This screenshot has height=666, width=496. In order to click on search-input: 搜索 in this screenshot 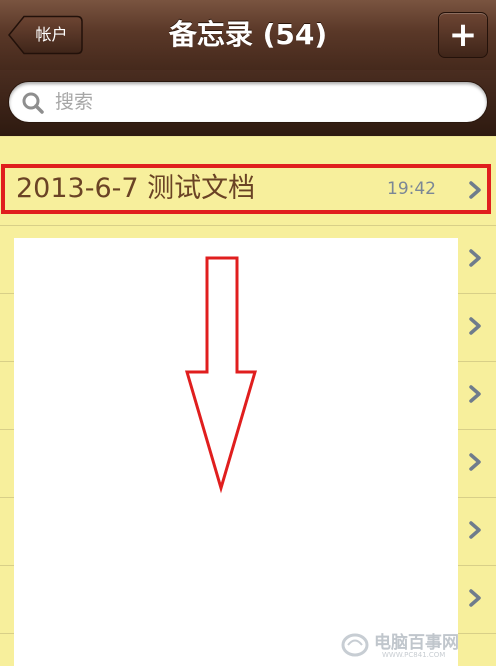, I will do `click(248, 102)`.